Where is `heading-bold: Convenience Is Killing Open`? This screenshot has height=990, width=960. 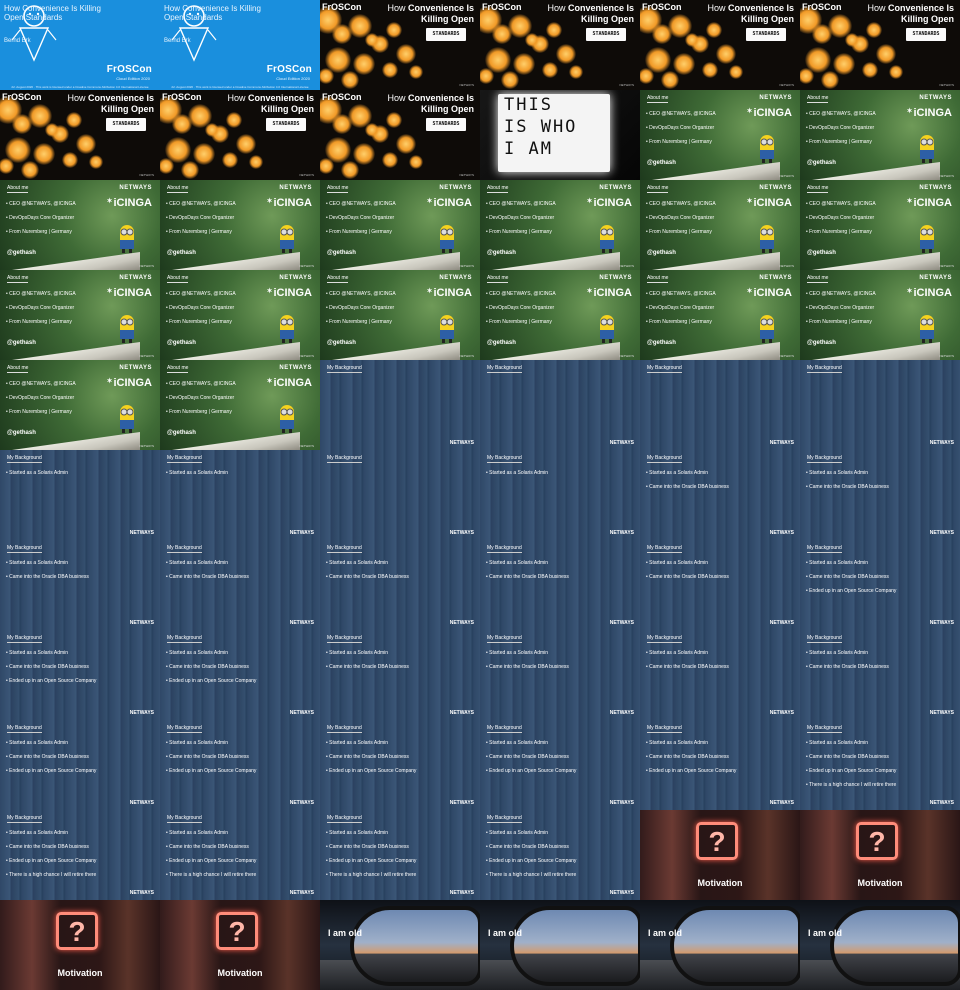 heading-bold: Convenience Is Killing Open is located at coordinates (760, 13).